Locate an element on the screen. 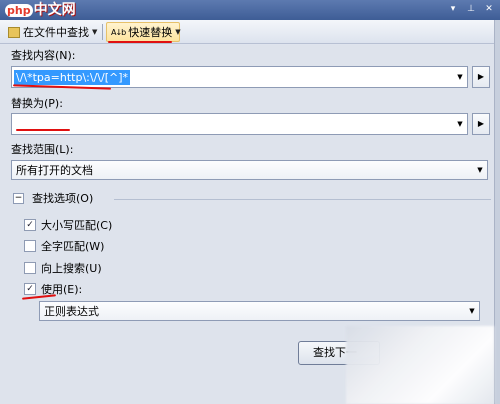 This screenshot has height=404, width=500. collapse-options-toggle: − is located at coordinates (18, 198).